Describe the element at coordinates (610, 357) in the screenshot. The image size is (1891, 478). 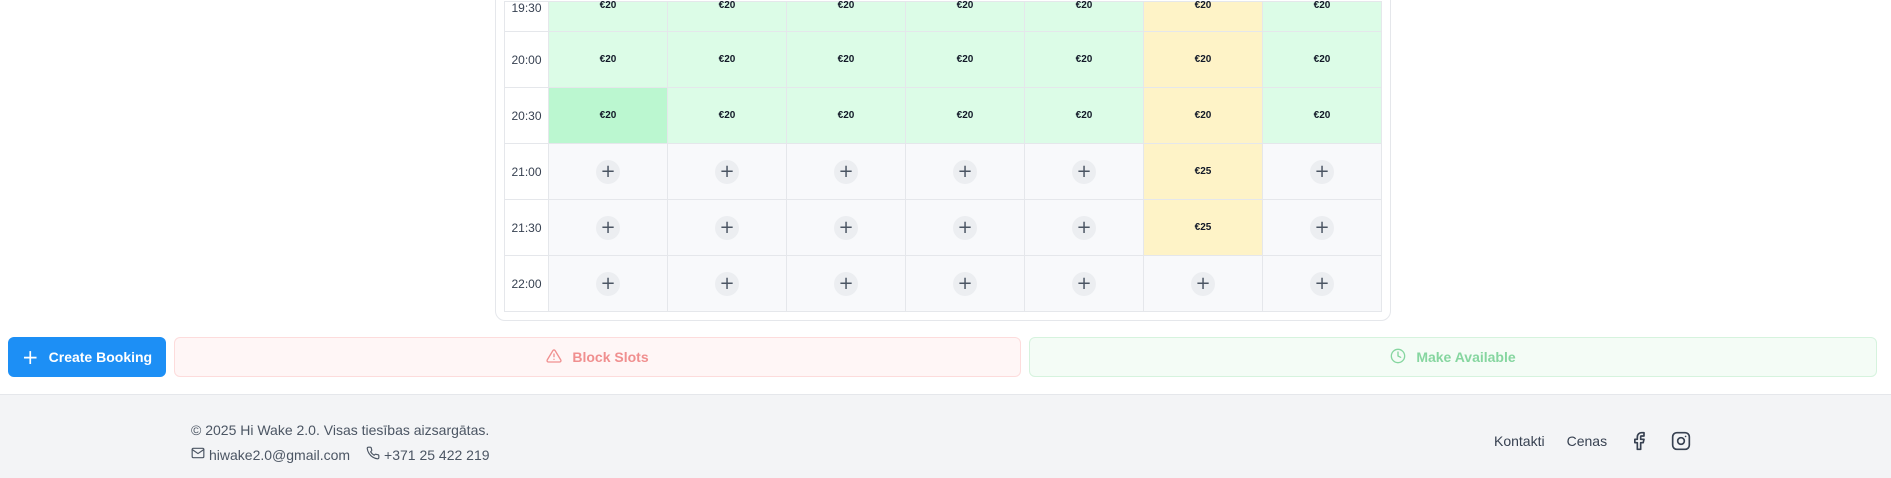
I see `block-slots-label: Block Slots` at that location.